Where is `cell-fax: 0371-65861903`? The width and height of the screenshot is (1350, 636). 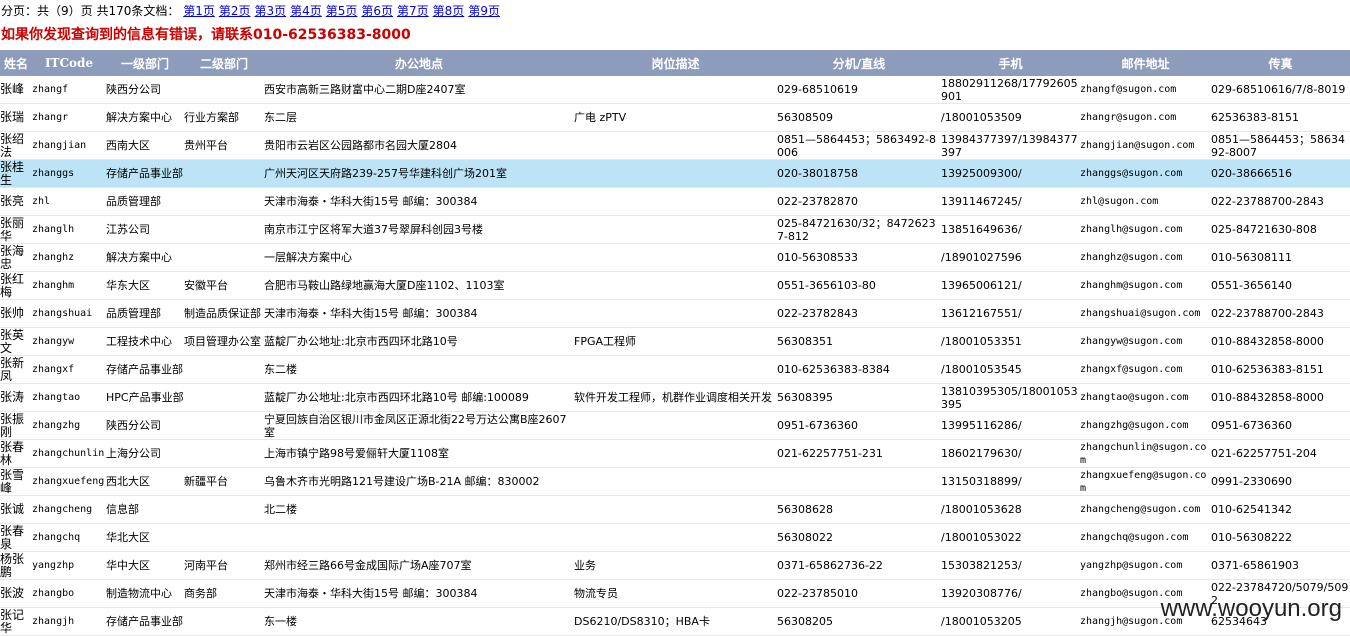 cell-fax: 0371-65861903 is located at coordinates (1280, 565).